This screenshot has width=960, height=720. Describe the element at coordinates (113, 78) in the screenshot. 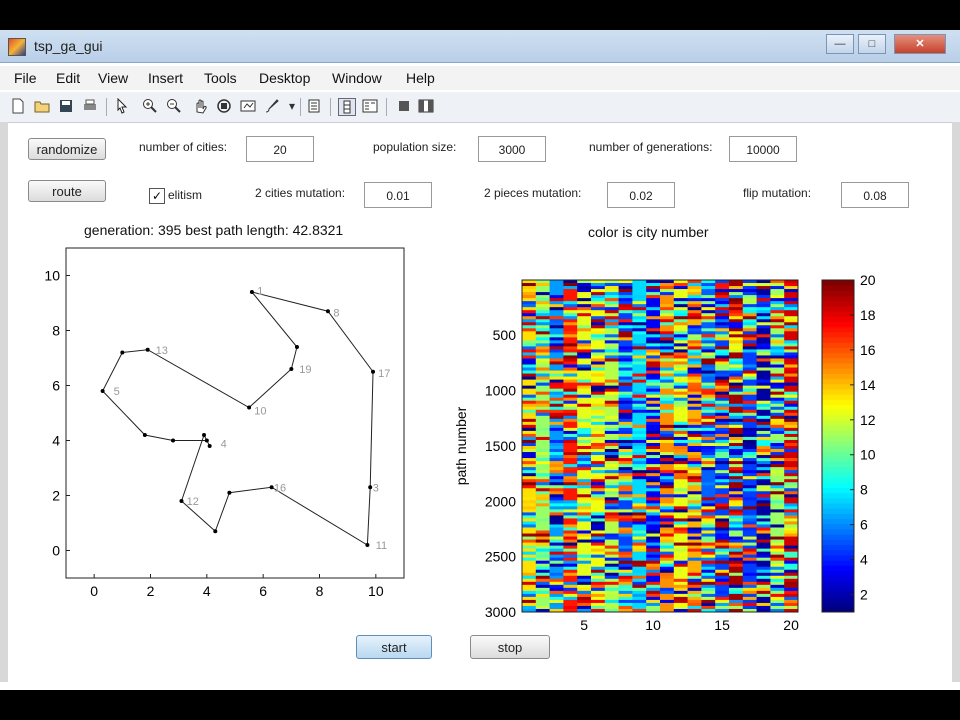

I see `menu-view: View` at that location.